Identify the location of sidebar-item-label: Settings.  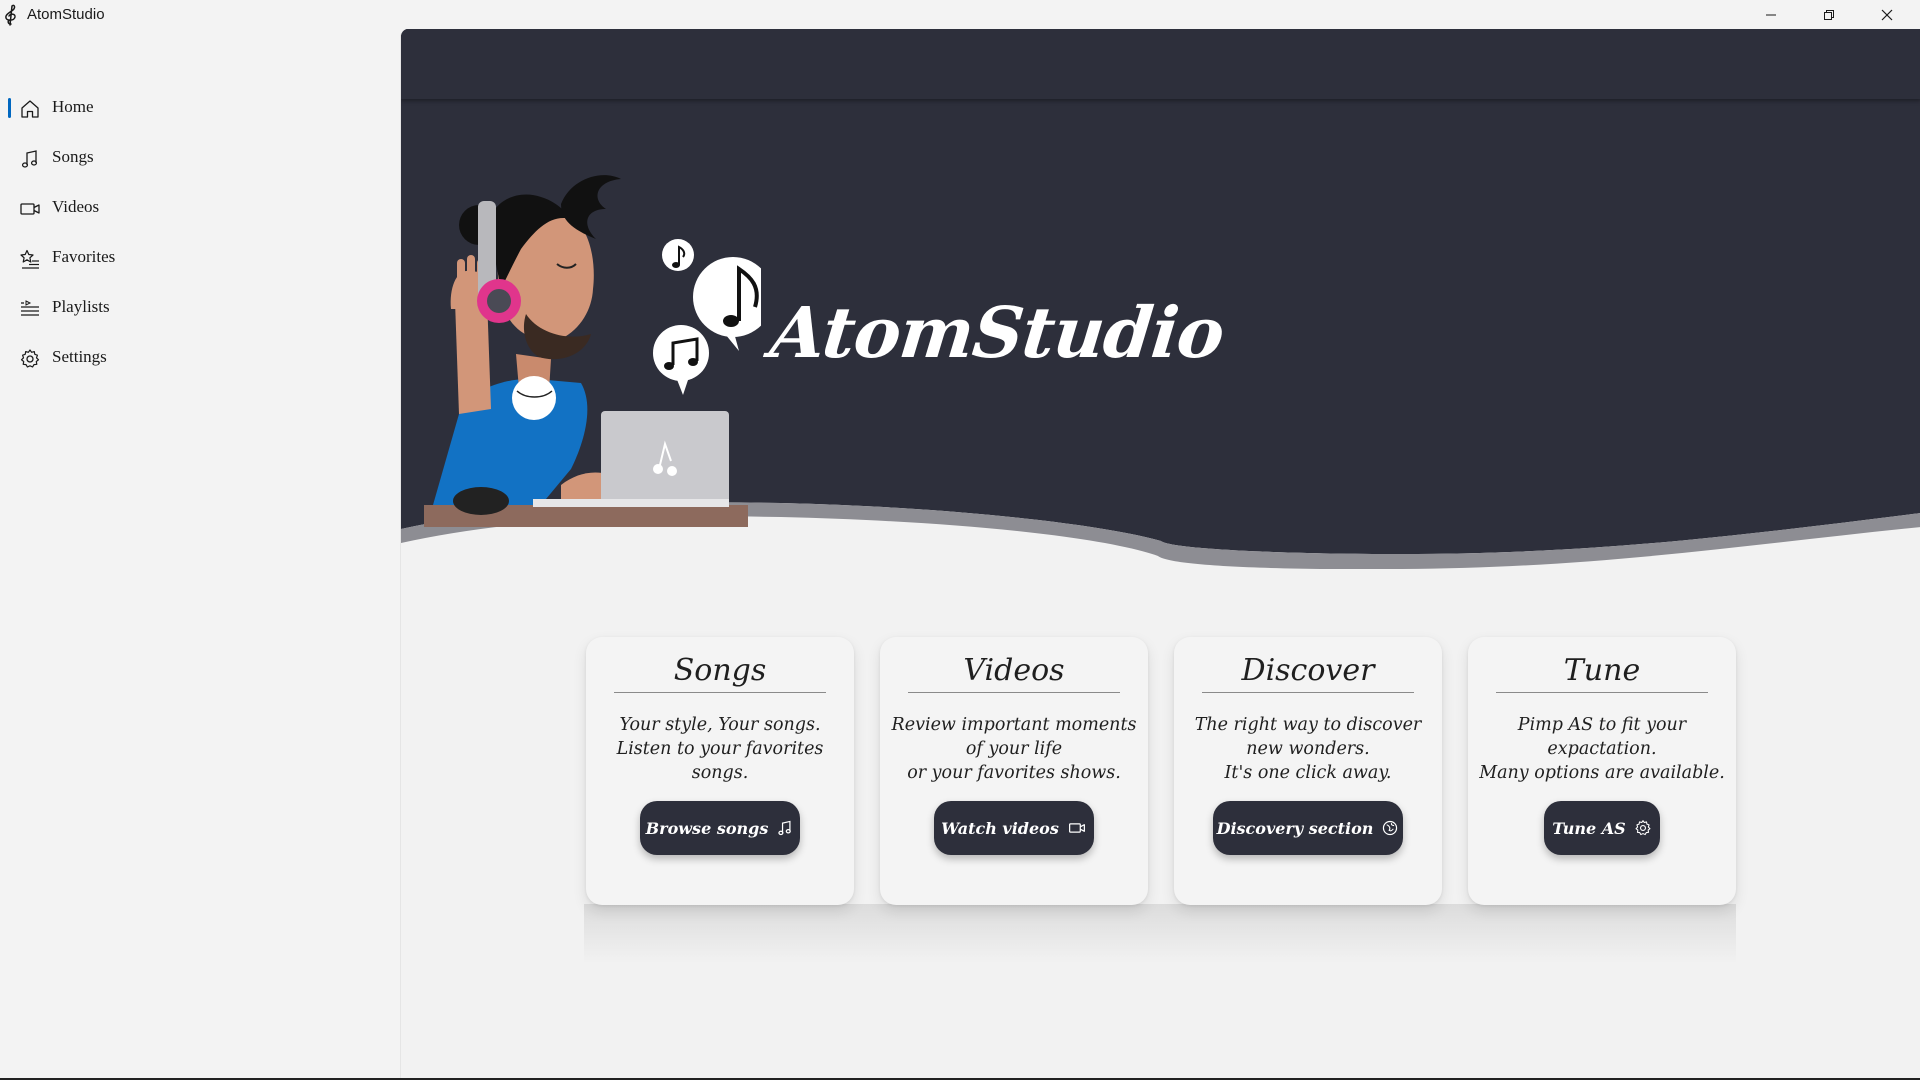
(79, 356).